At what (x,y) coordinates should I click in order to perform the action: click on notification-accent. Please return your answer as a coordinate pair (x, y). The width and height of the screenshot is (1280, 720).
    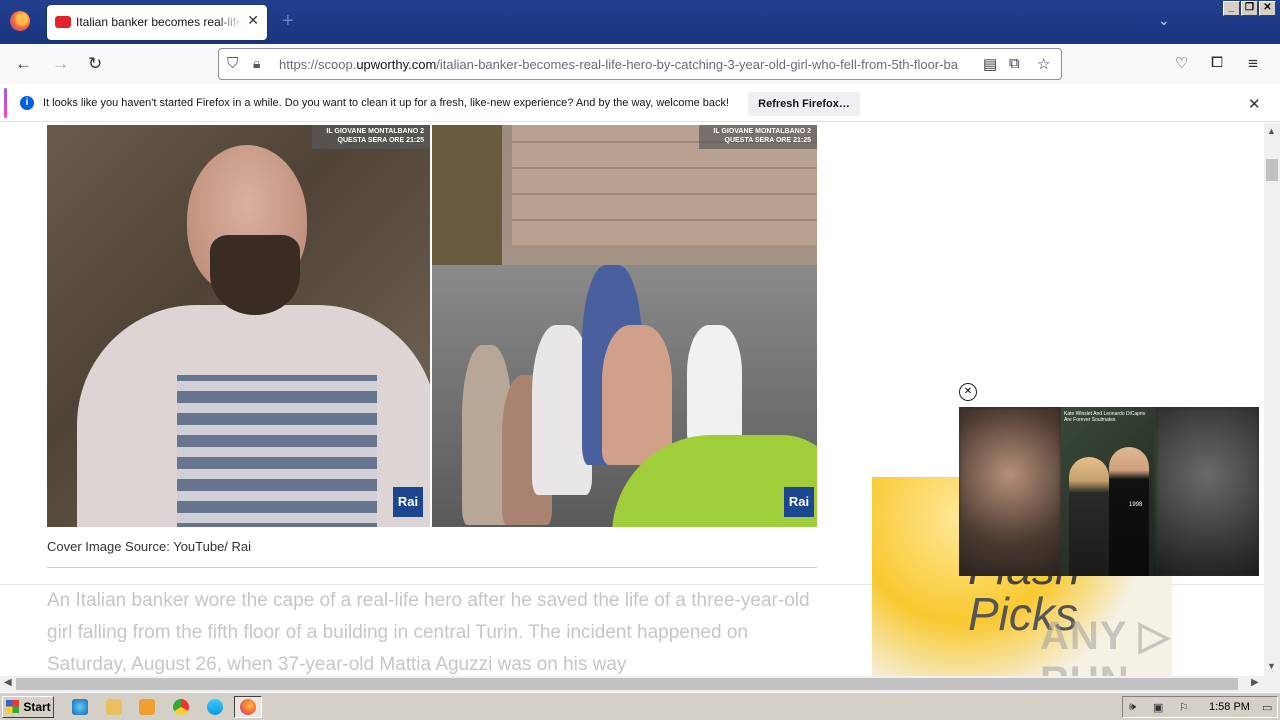
    Looking at the image, I should click on (5, 103).